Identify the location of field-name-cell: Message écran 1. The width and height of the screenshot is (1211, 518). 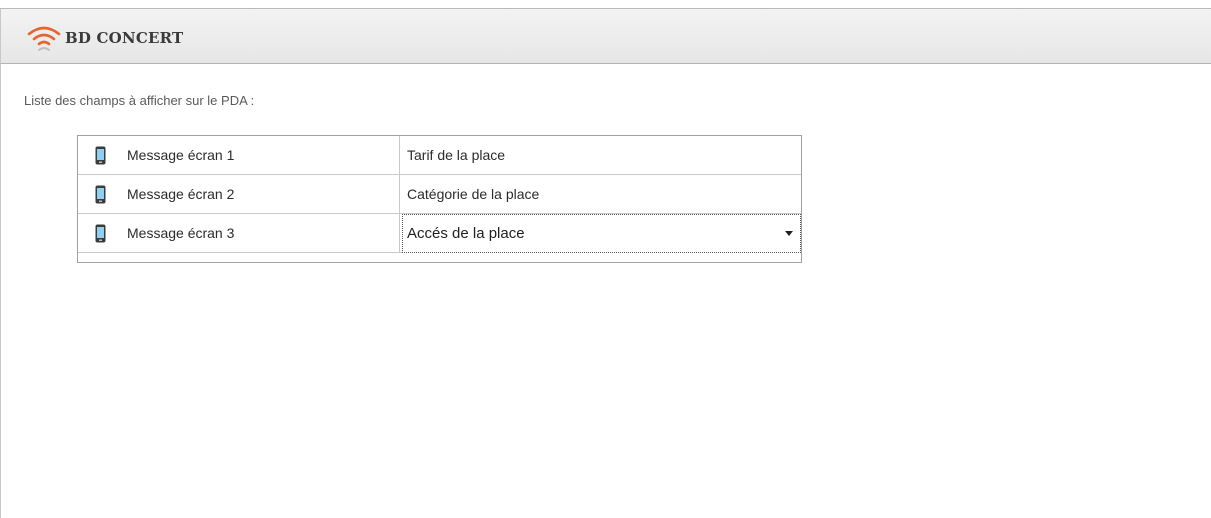
(239, 155).